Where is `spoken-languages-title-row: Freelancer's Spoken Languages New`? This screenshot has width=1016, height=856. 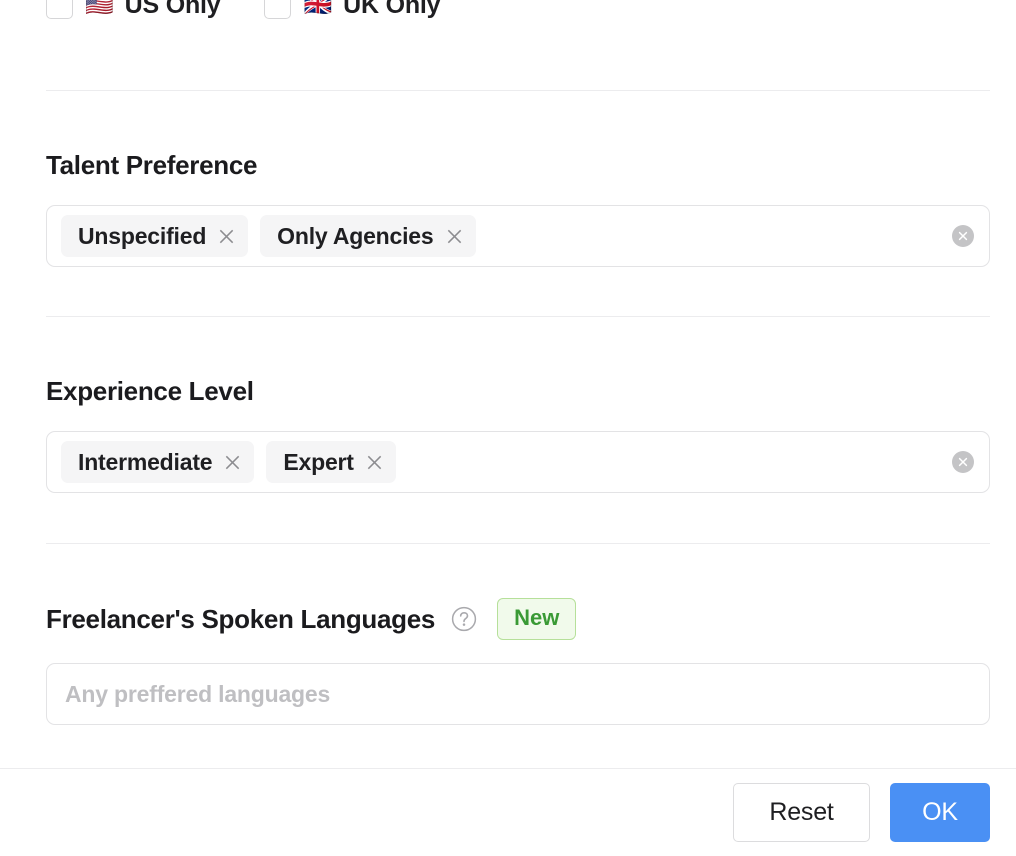 spoken-languages-title-row: Freelancer's Spoken Languages New is located at coordinates (518, 619).